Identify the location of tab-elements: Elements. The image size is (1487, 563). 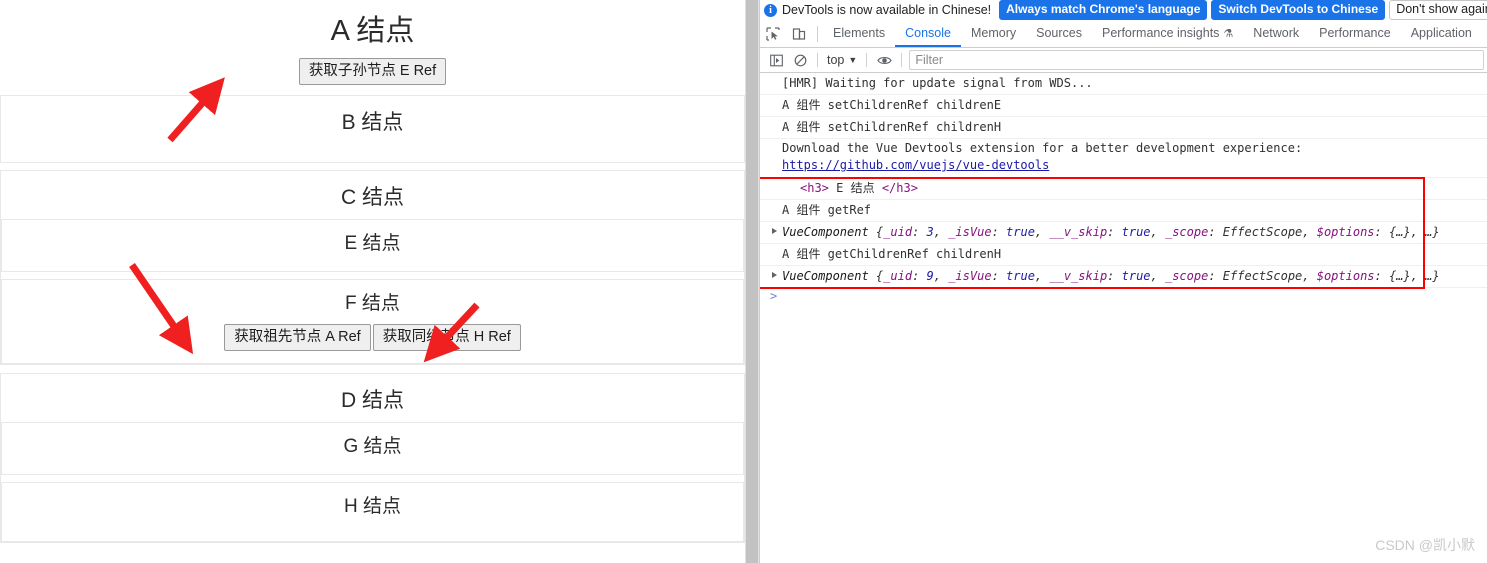
(859, 34).